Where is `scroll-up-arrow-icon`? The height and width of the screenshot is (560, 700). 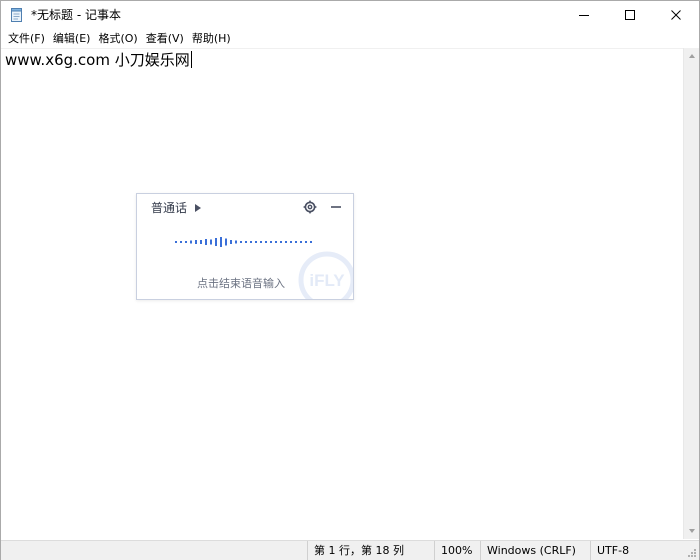
scroll-up-arrow-icon is located at coordinates (692, 56).